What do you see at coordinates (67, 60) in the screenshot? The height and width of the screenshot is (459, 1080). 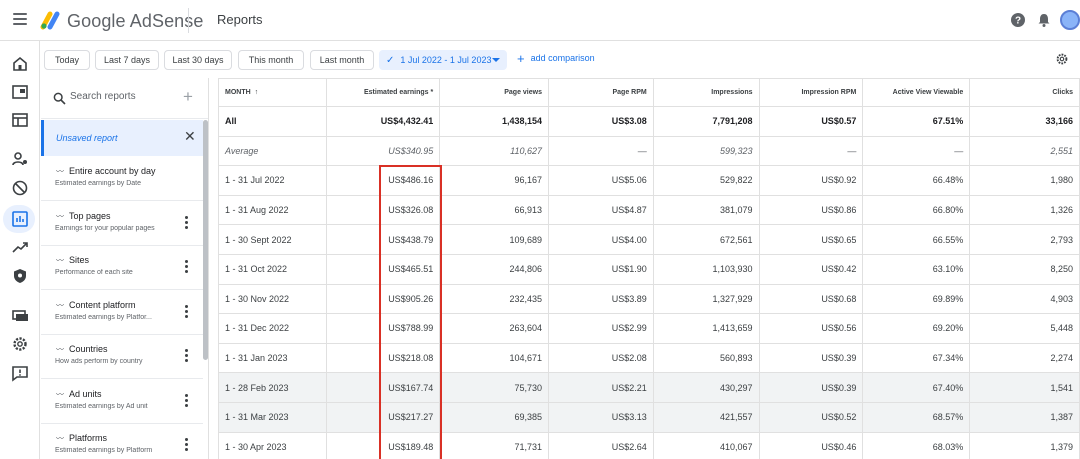 I see `chip-today: Today` at bounding box center [67, 60].